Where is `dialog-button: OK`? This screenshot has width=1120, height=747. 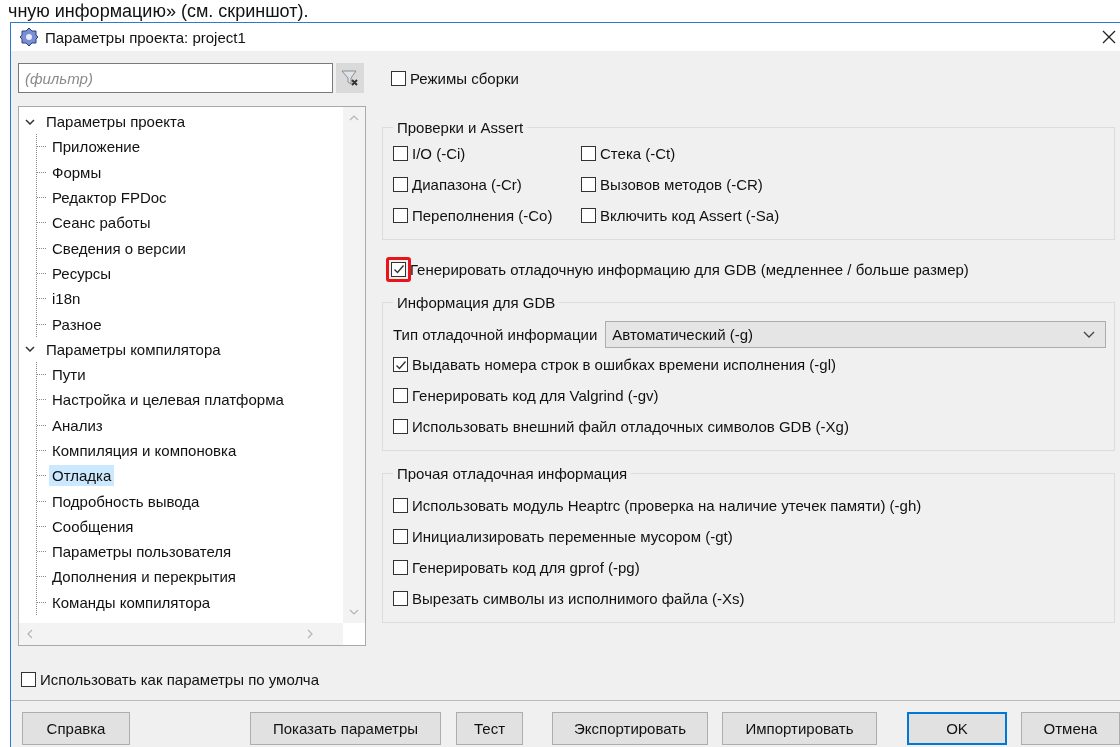
dialog-button: OK is located at coordinates (957, 728).